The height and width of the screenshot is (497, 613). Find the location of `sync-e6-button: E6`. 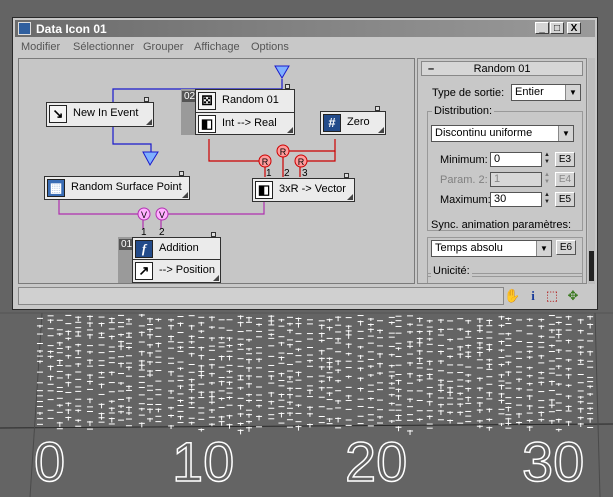

sync-e6-button: E6 is located at coordinates (566, 247).